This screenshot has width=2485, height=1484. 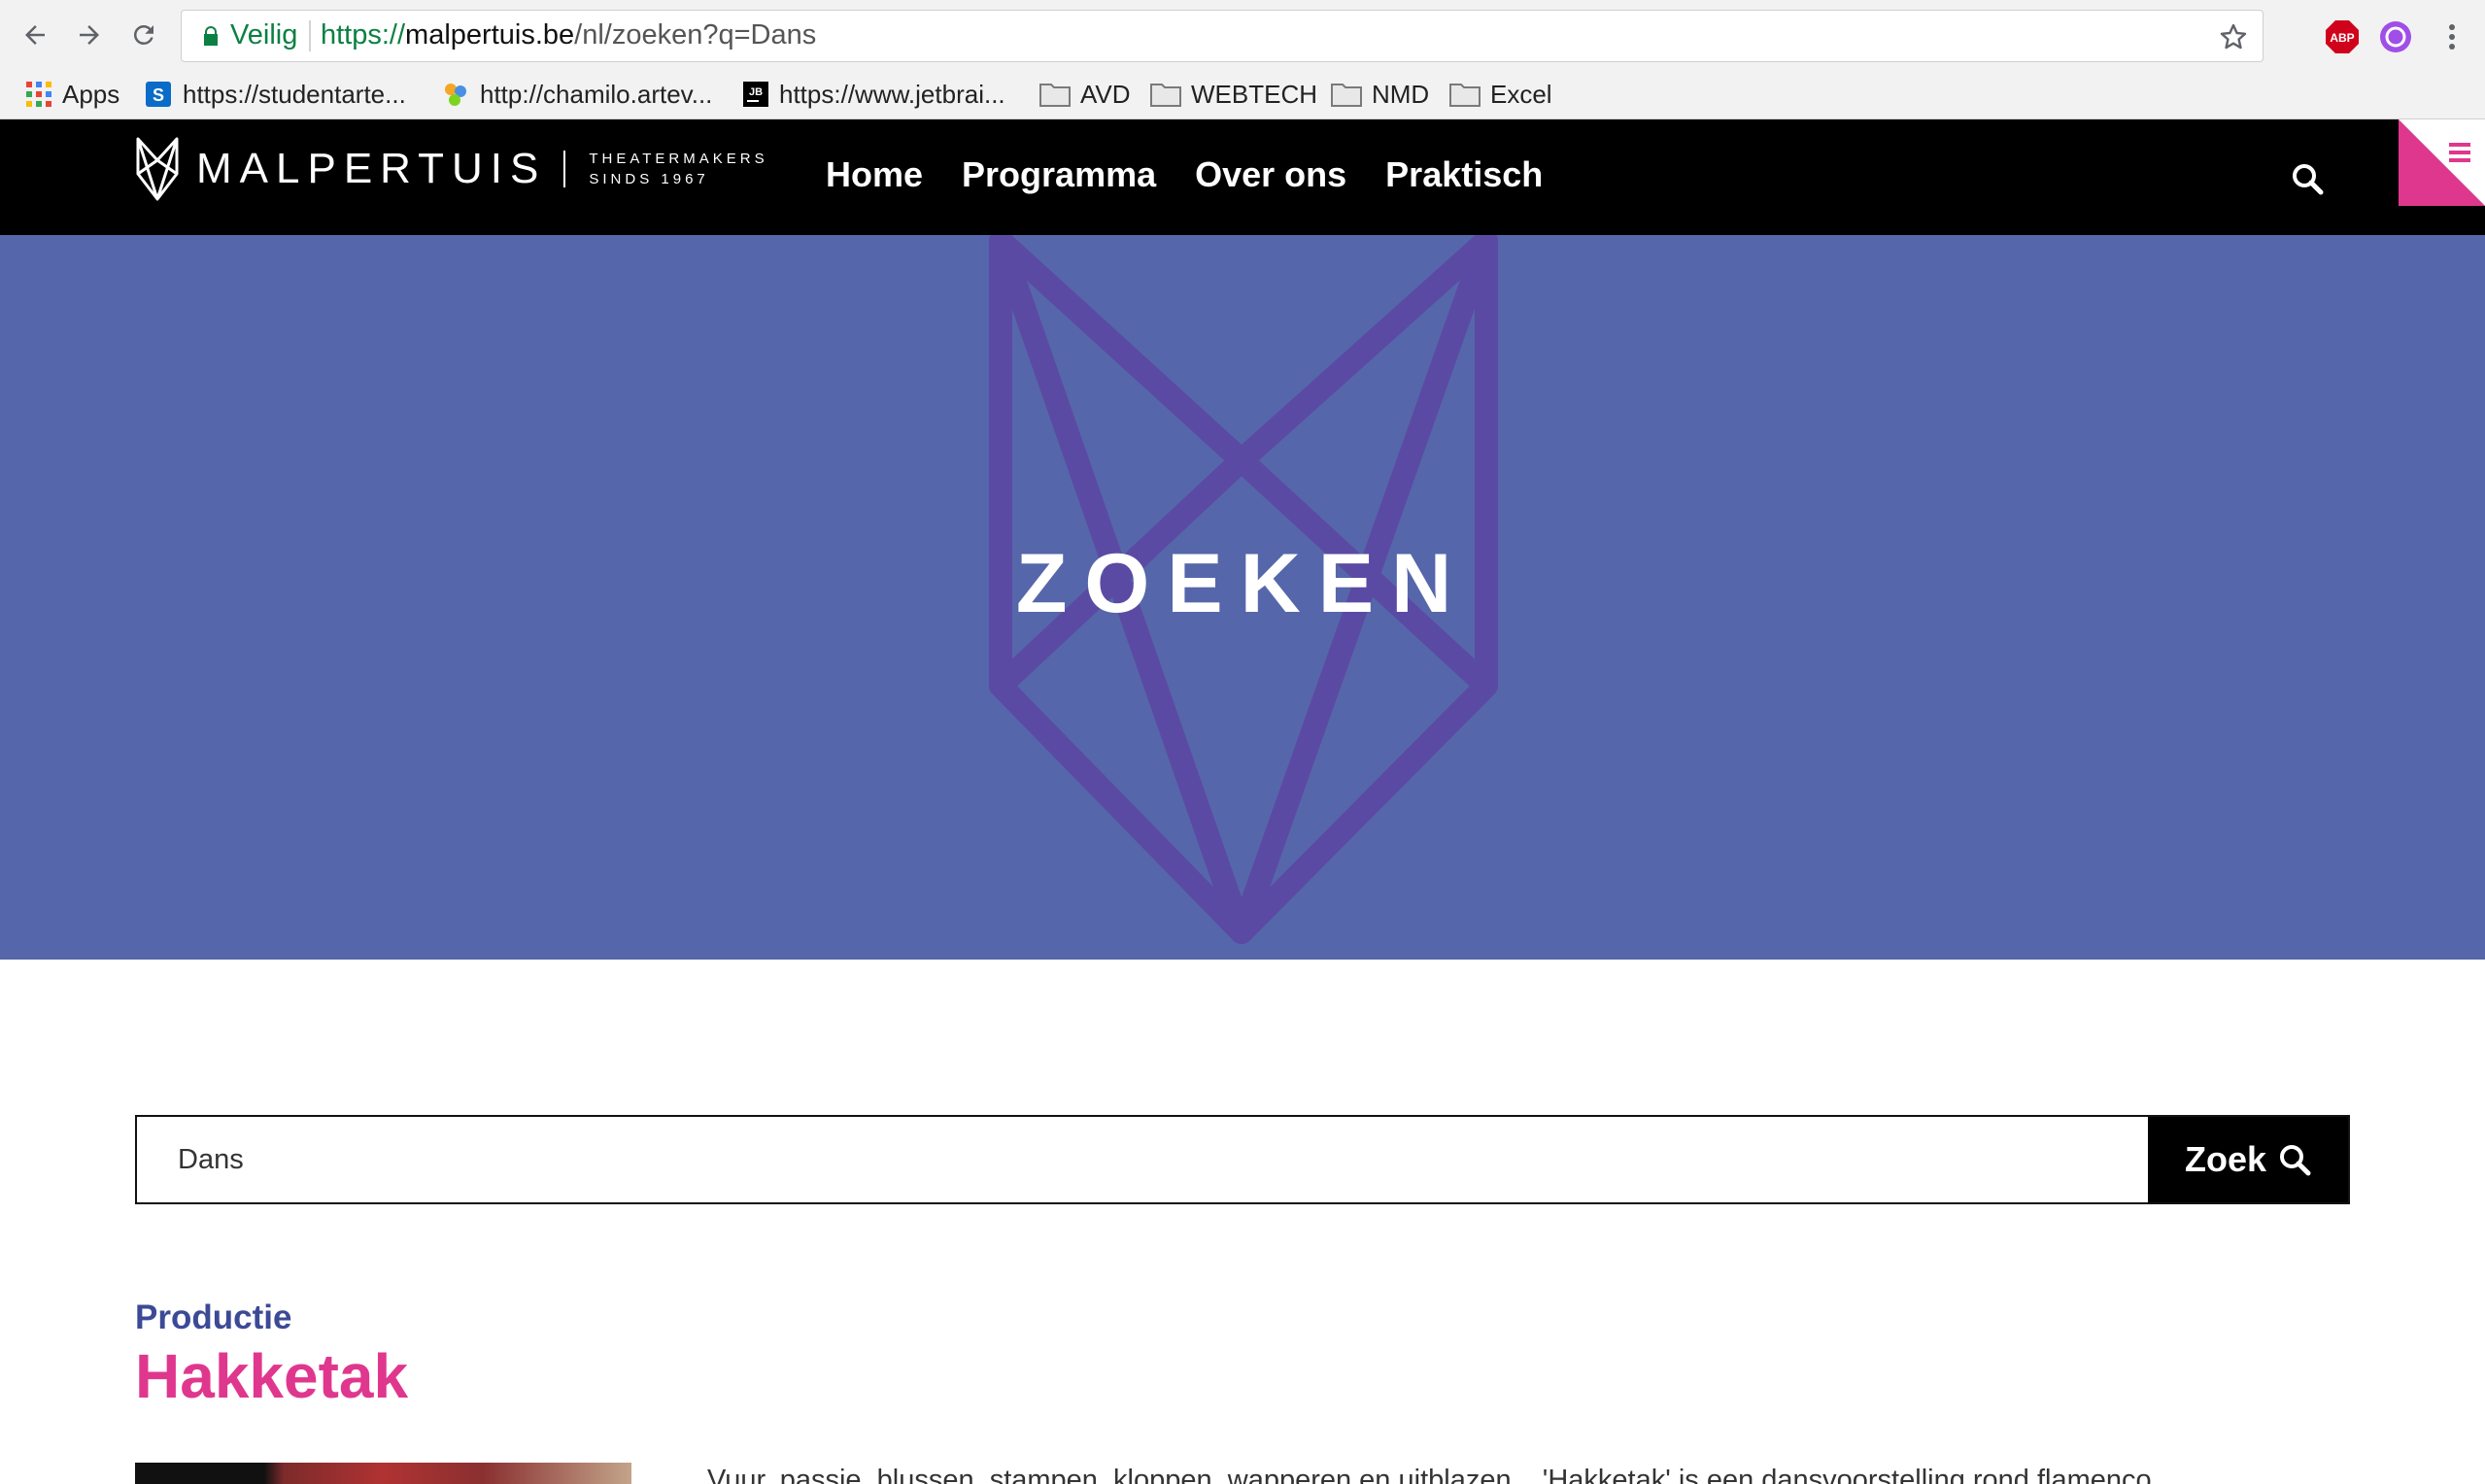 What do you see at coordinates (91, 94) in the screenshot?
I see `bookmark-label: Apps` at bounding box center [91, 94].